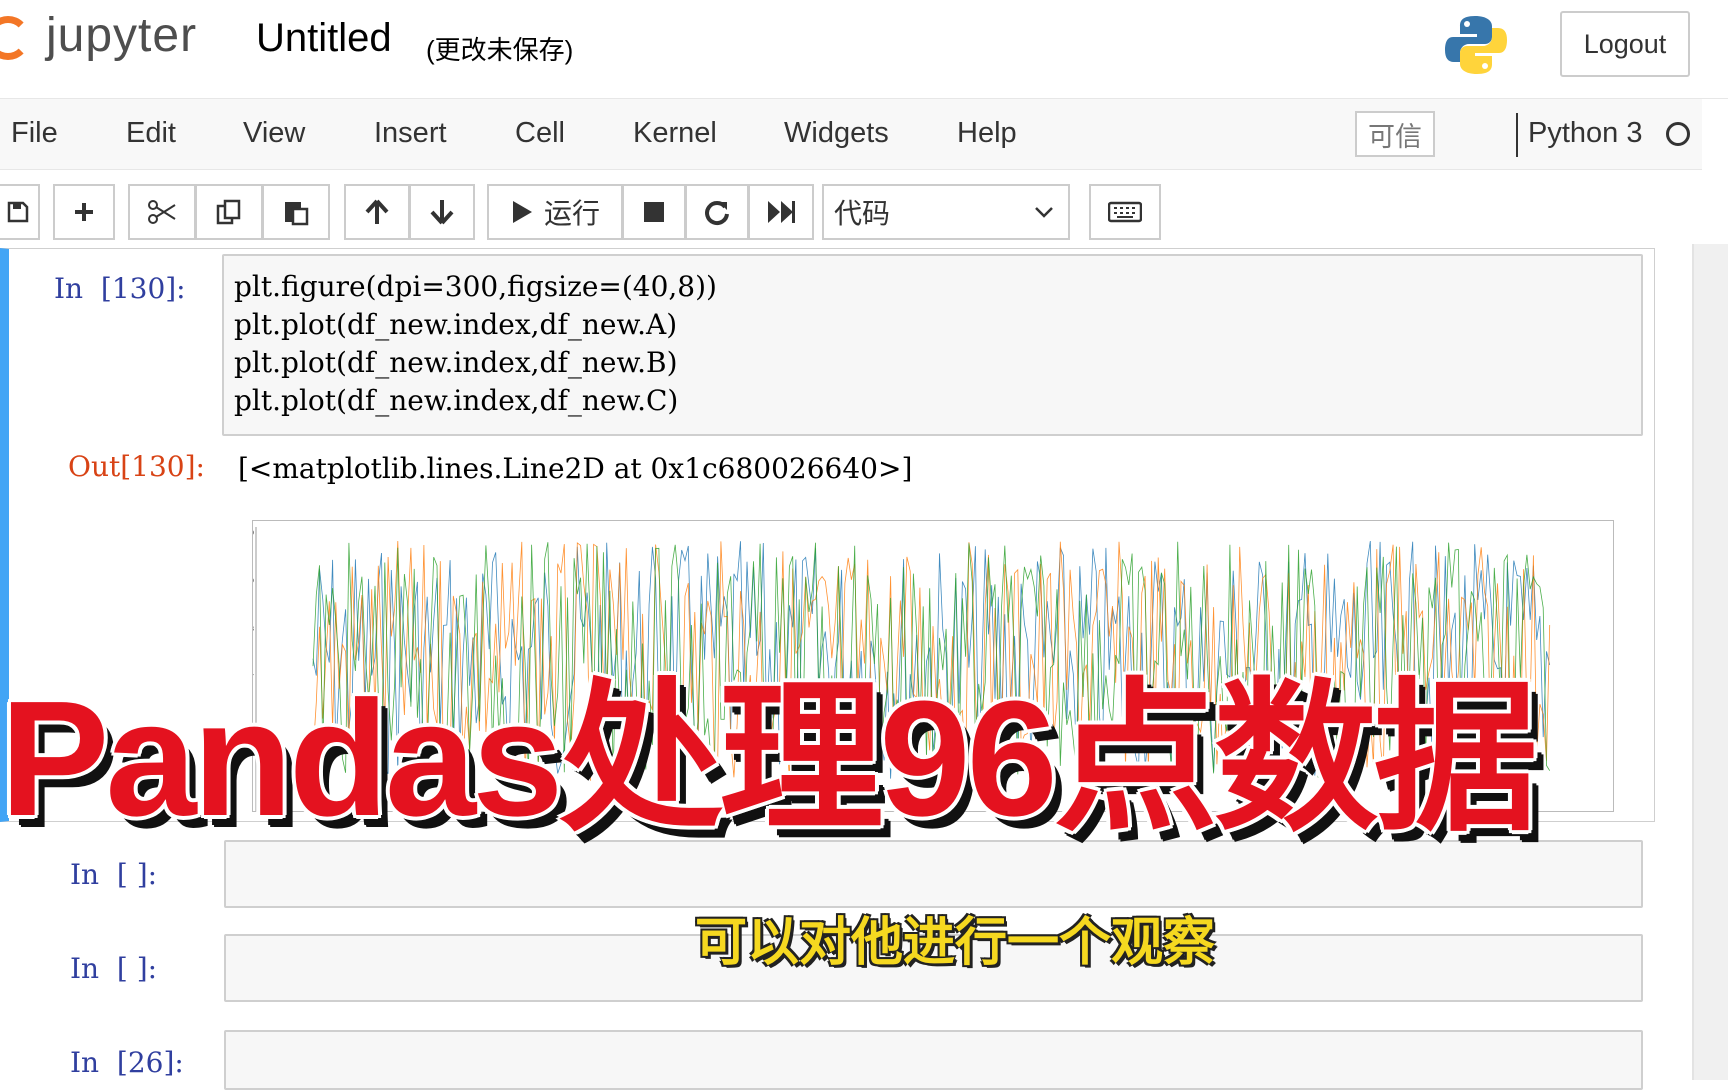 The height and width of the screenshot is (1090, 1728). I want to click on code-cell, so click(933, 1060).